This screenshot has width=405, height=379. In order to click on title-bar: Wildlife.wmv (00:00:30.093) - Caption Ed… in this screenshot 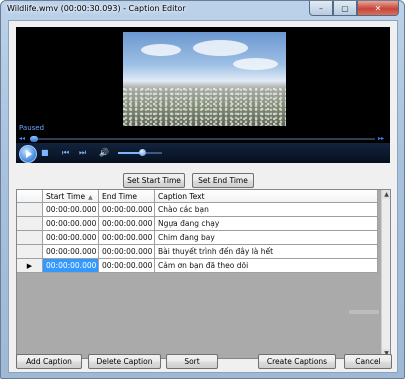, I will do `click(202, 10)`.